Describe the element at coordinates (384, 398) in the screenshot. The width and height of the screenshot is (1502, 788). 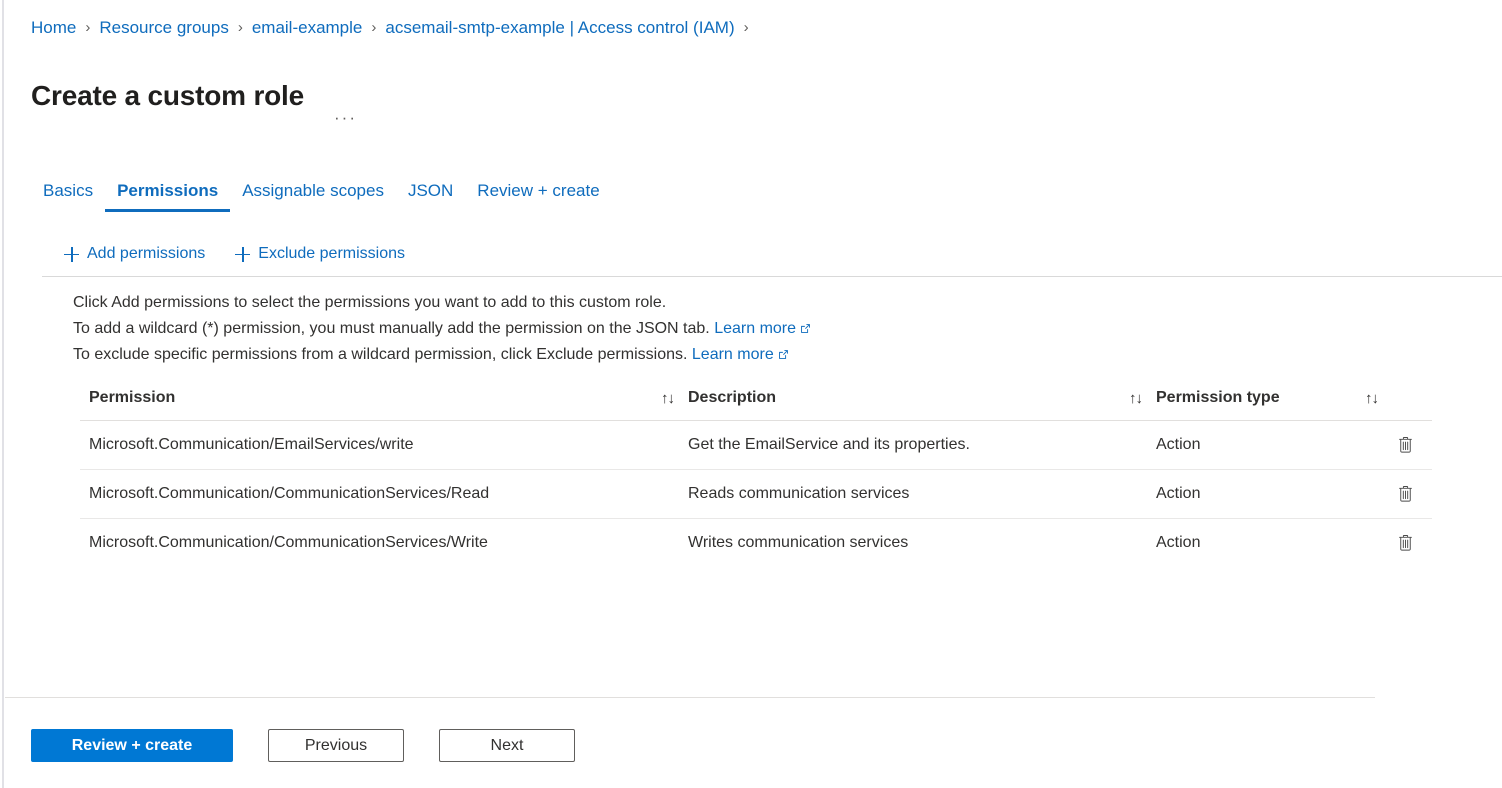
I see `column-header-permission: Permission ↑↓` at that location.